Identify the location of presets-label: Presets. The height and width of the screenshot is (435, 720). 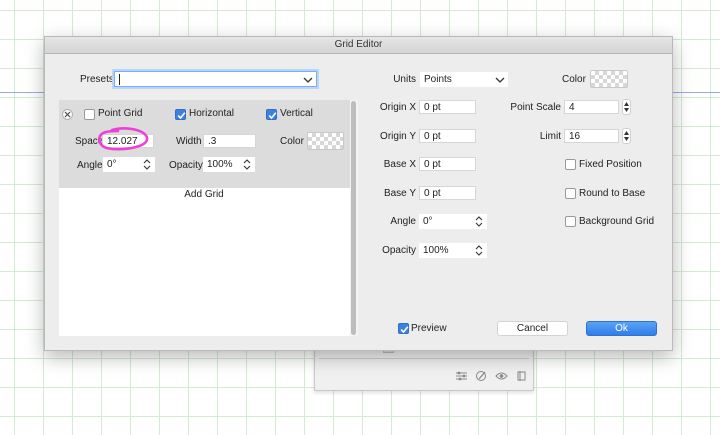
(97, 79).